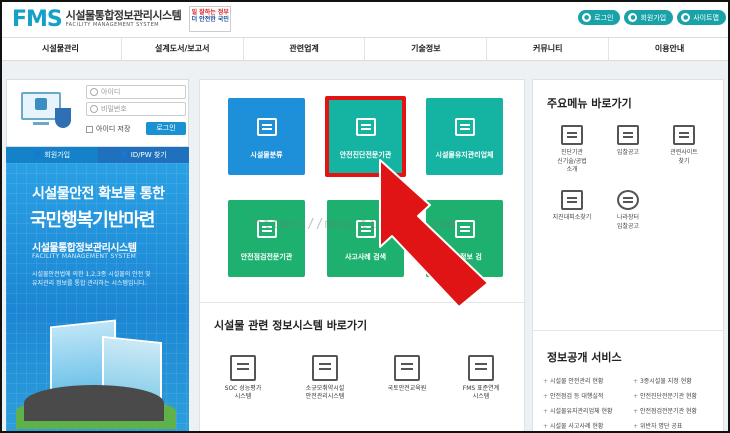 Image resolution: width=730 pixels, height=433 pixels. What do you see at coordinates (465, 229) in the screenshot?
I see `plant-icon` at bounding box center [465, 229].